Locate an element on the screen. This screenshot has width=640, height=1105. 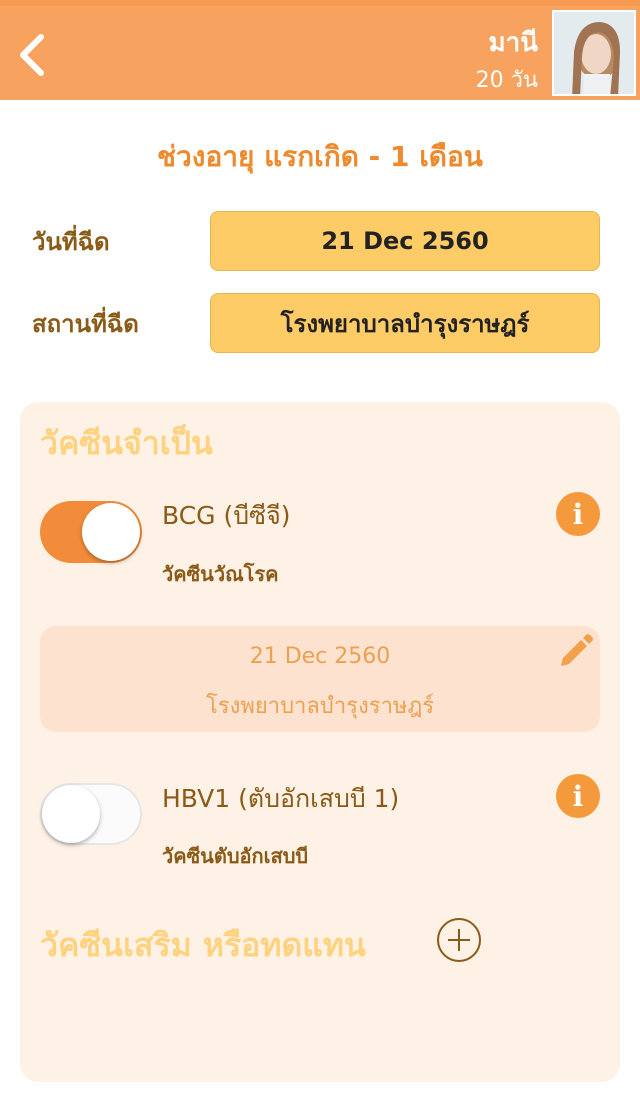
pencil-icon is located at coordinates (577, 650).